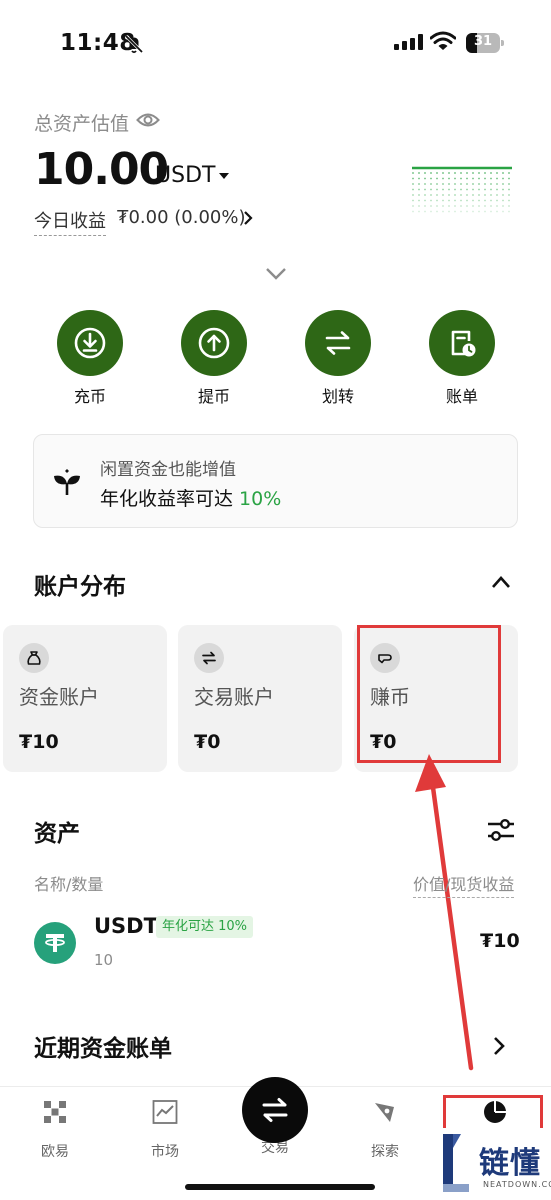 This screenshot has width=551, height=1200. Describe the element at coordinates (80, 587) in the screenshot. I see `distribution-title: 账户分布` at that location.